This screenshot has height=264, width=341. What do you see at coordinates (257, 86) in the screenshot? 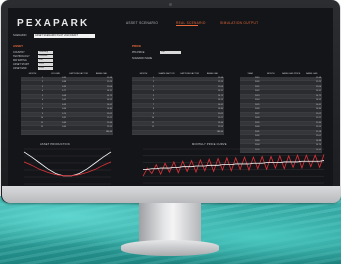
I see `table-cell: 2021` at bounding box center [257, 86].